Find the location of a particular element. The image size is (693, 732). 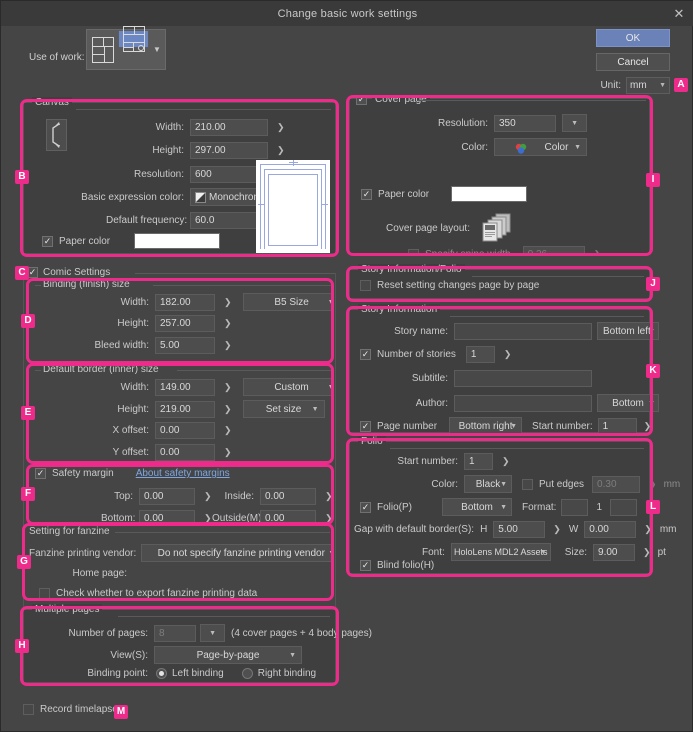

page-number-position-dropdown: Bottom right ▼ is located at coordinates (486, 426).